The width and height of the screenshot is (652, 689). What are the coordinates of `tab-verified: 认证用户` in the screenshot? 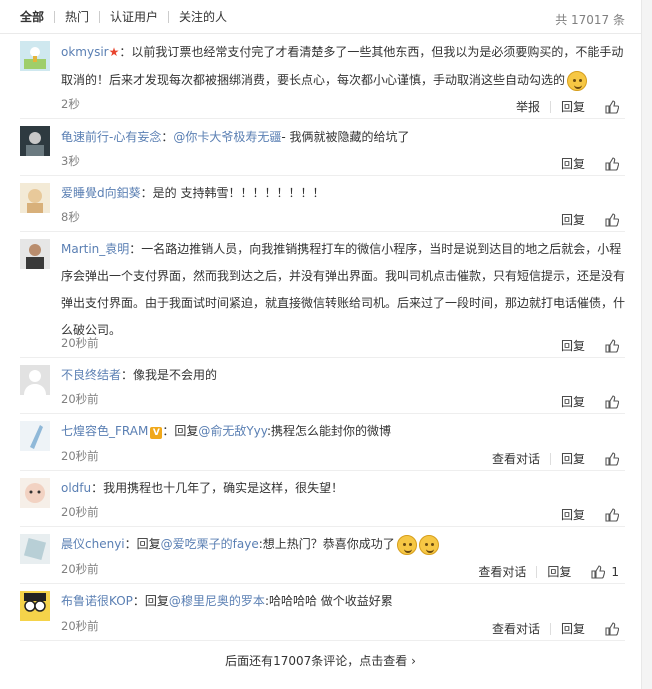 It's located at (133, 16).